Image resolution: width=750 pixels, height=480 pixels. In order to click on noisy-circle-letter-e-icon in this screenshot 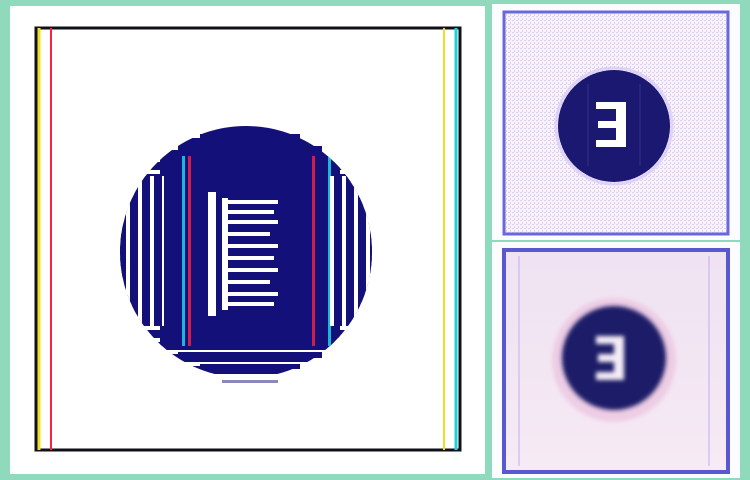, I will do `click(616, 123)`.